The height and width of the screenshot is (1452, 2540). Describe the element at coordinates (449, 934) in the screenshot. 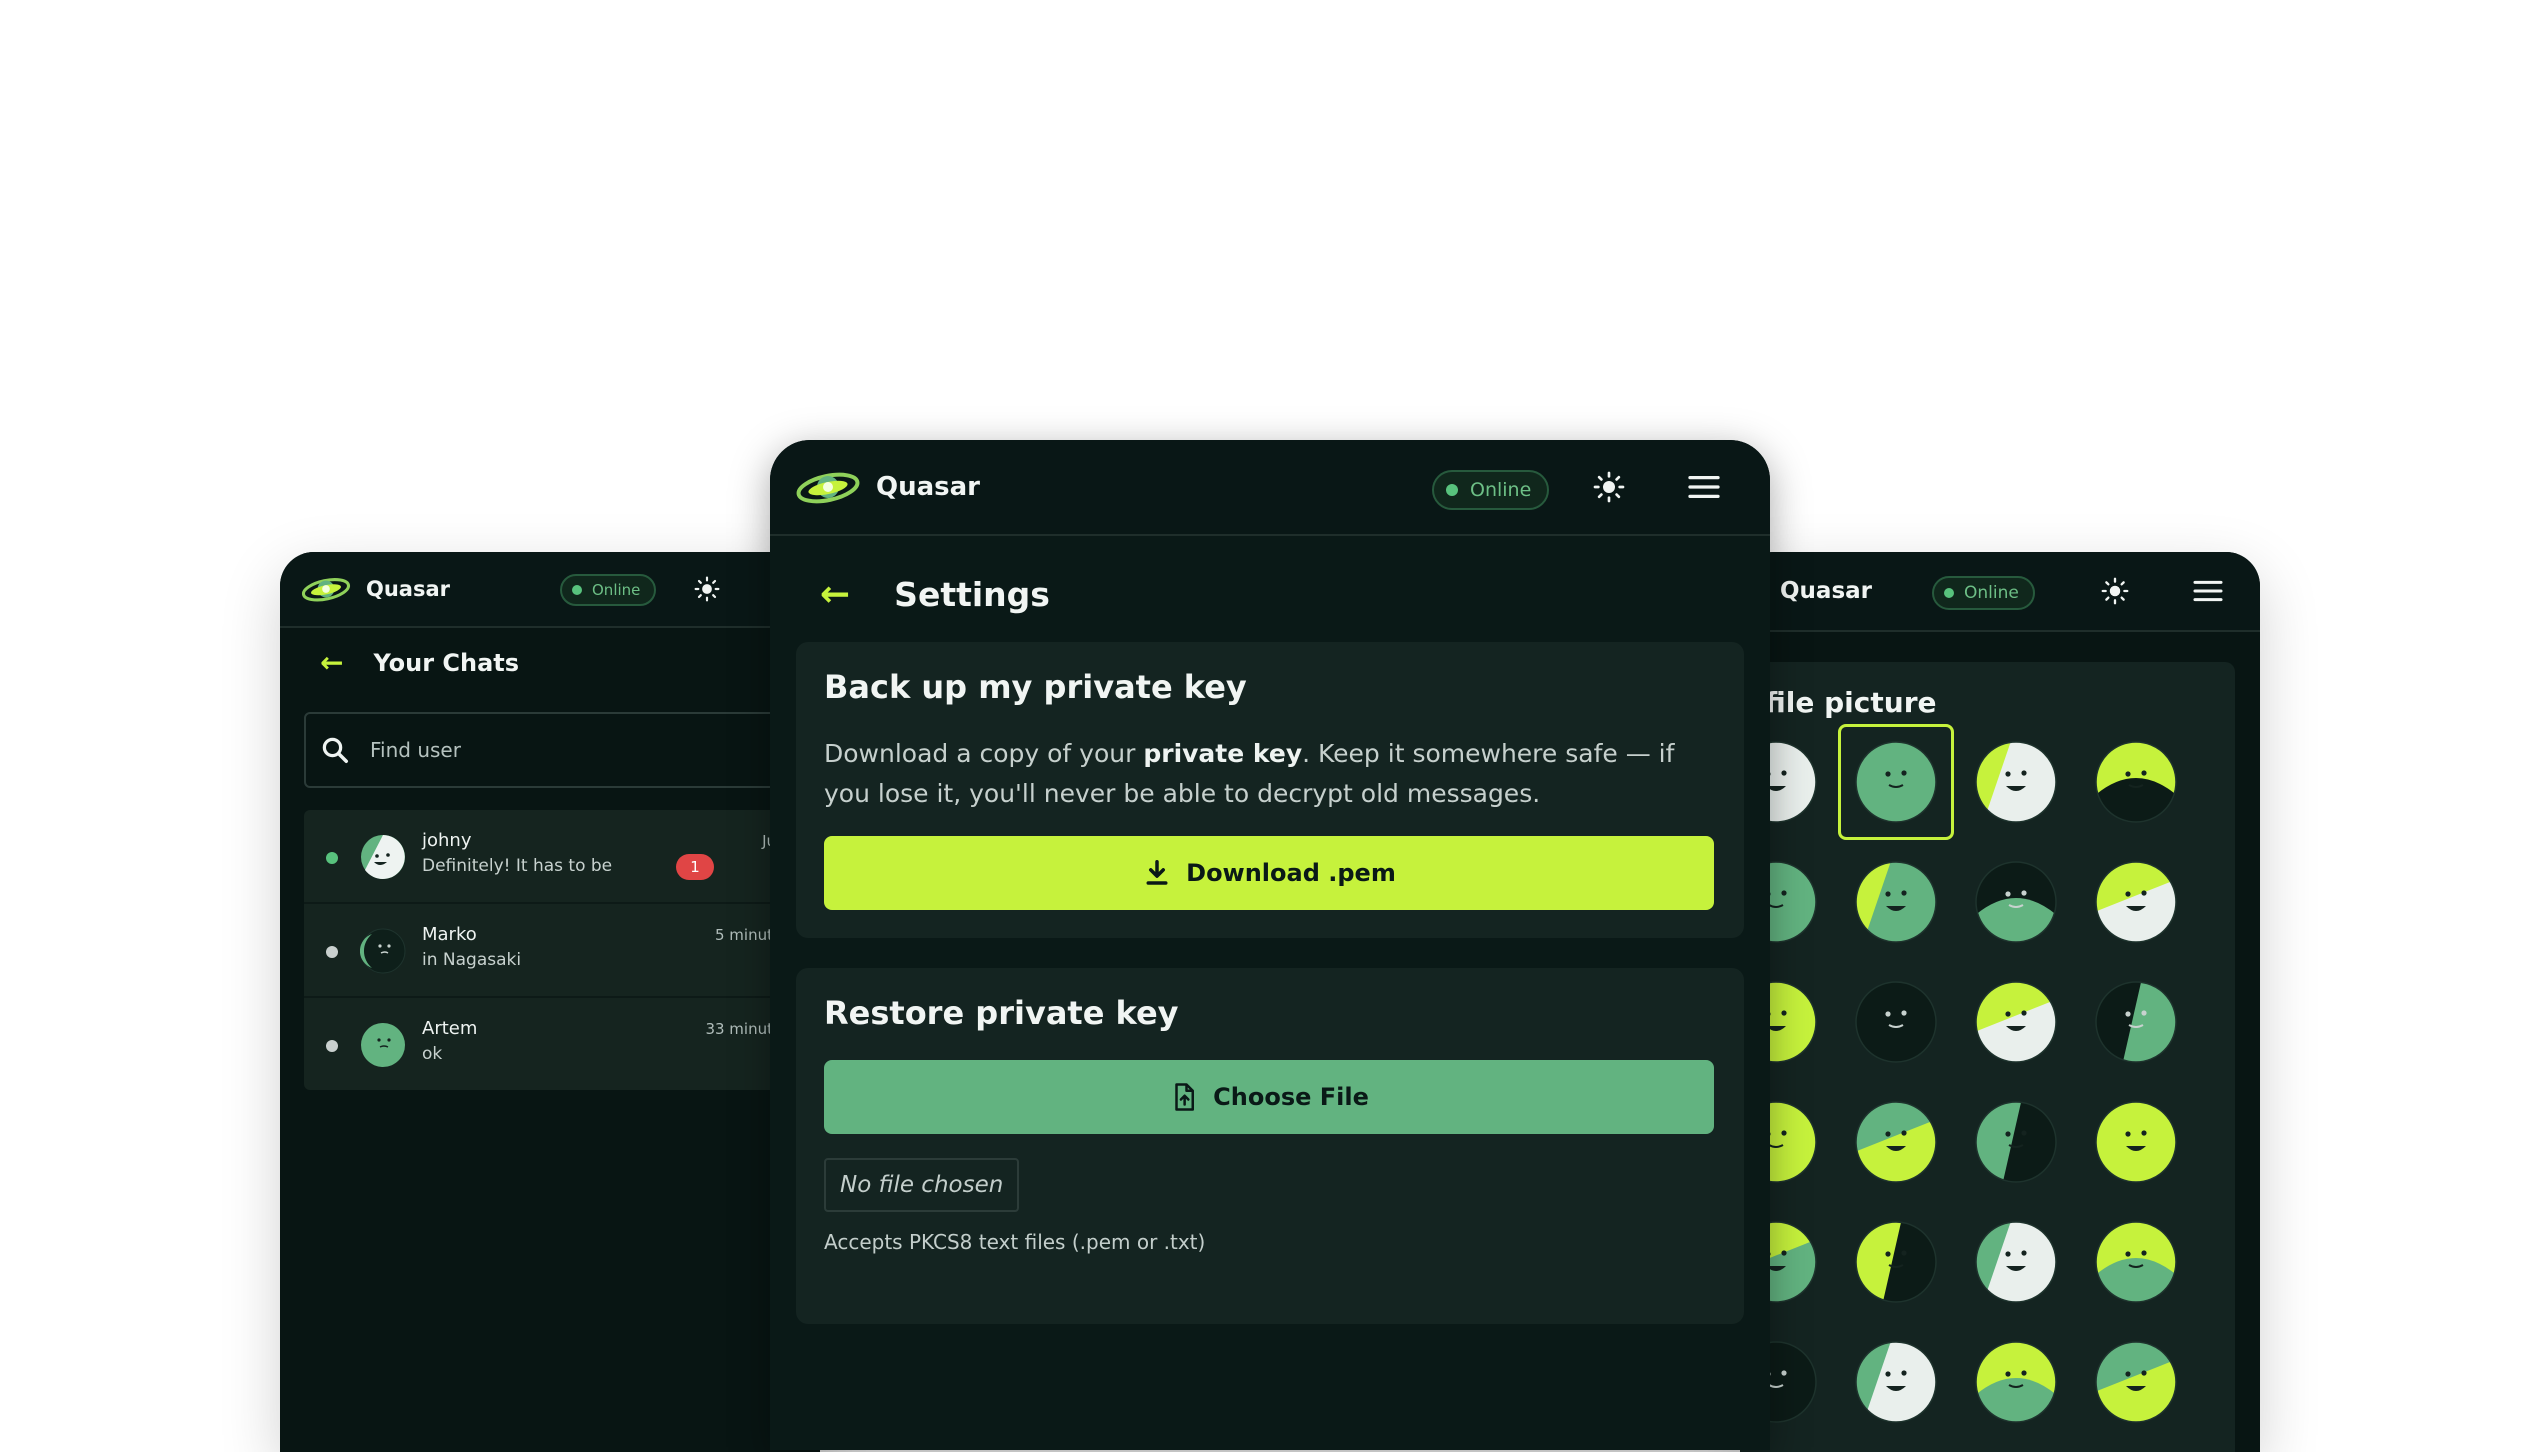

I see `chat-name: Marko` at that location.